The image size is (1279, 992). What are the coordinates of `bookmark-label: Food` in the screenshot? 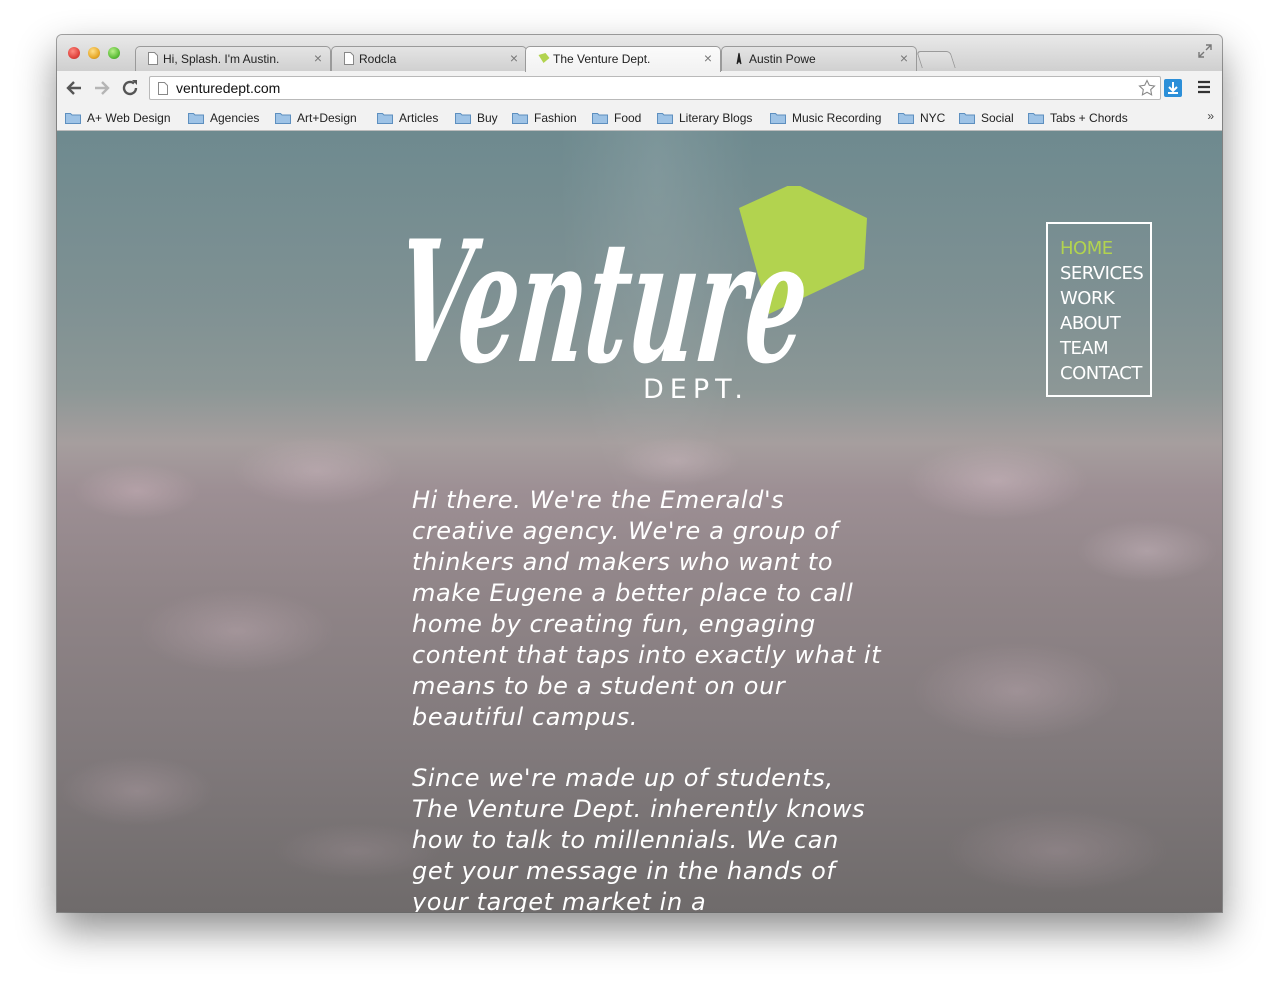 It's located at (628, 117).